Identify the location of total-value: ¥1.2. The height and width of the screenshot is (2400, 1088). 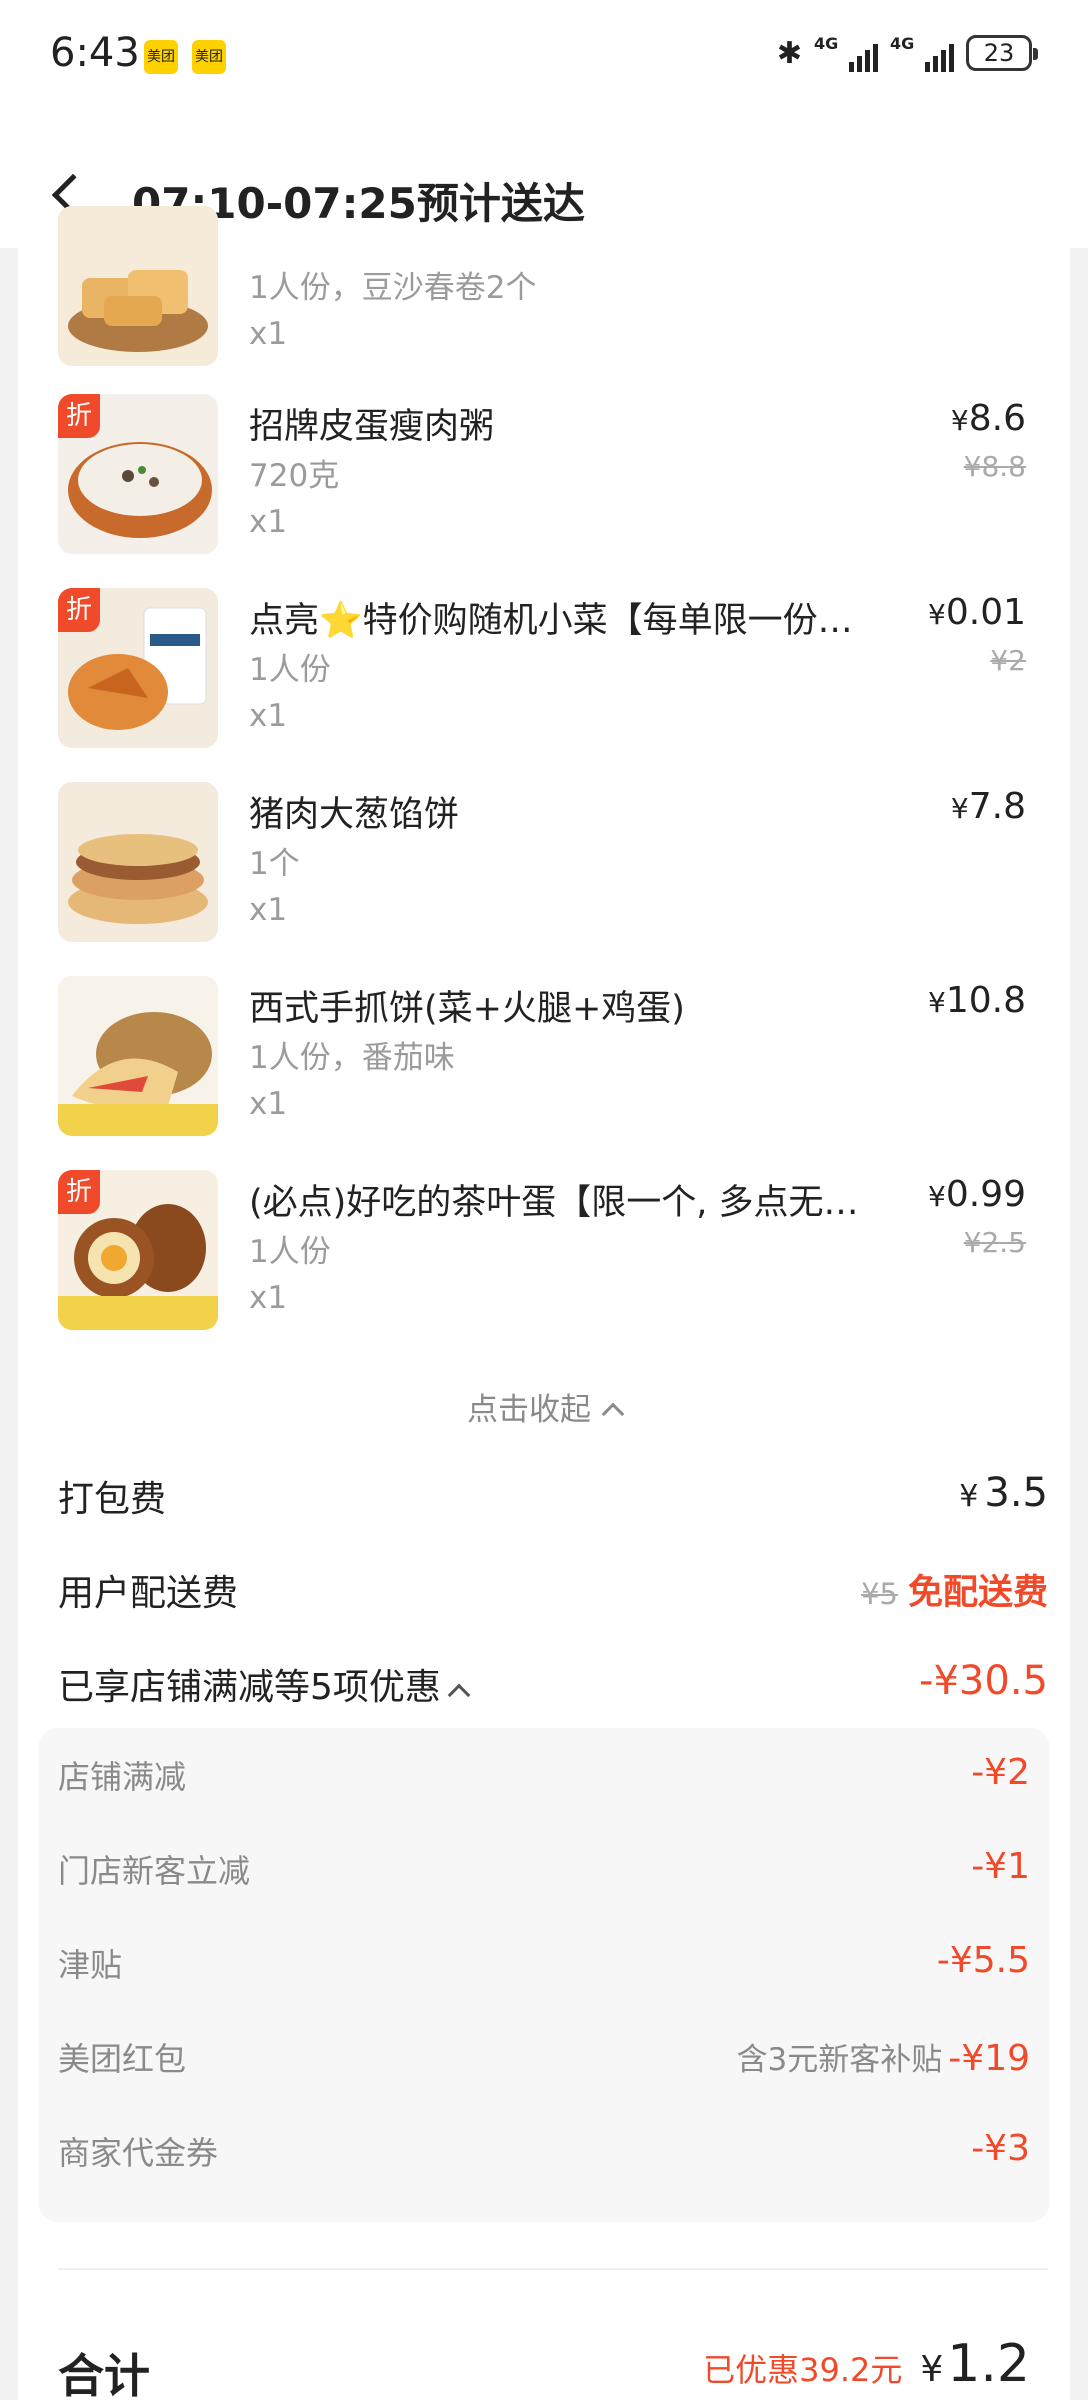
(975, 2364).